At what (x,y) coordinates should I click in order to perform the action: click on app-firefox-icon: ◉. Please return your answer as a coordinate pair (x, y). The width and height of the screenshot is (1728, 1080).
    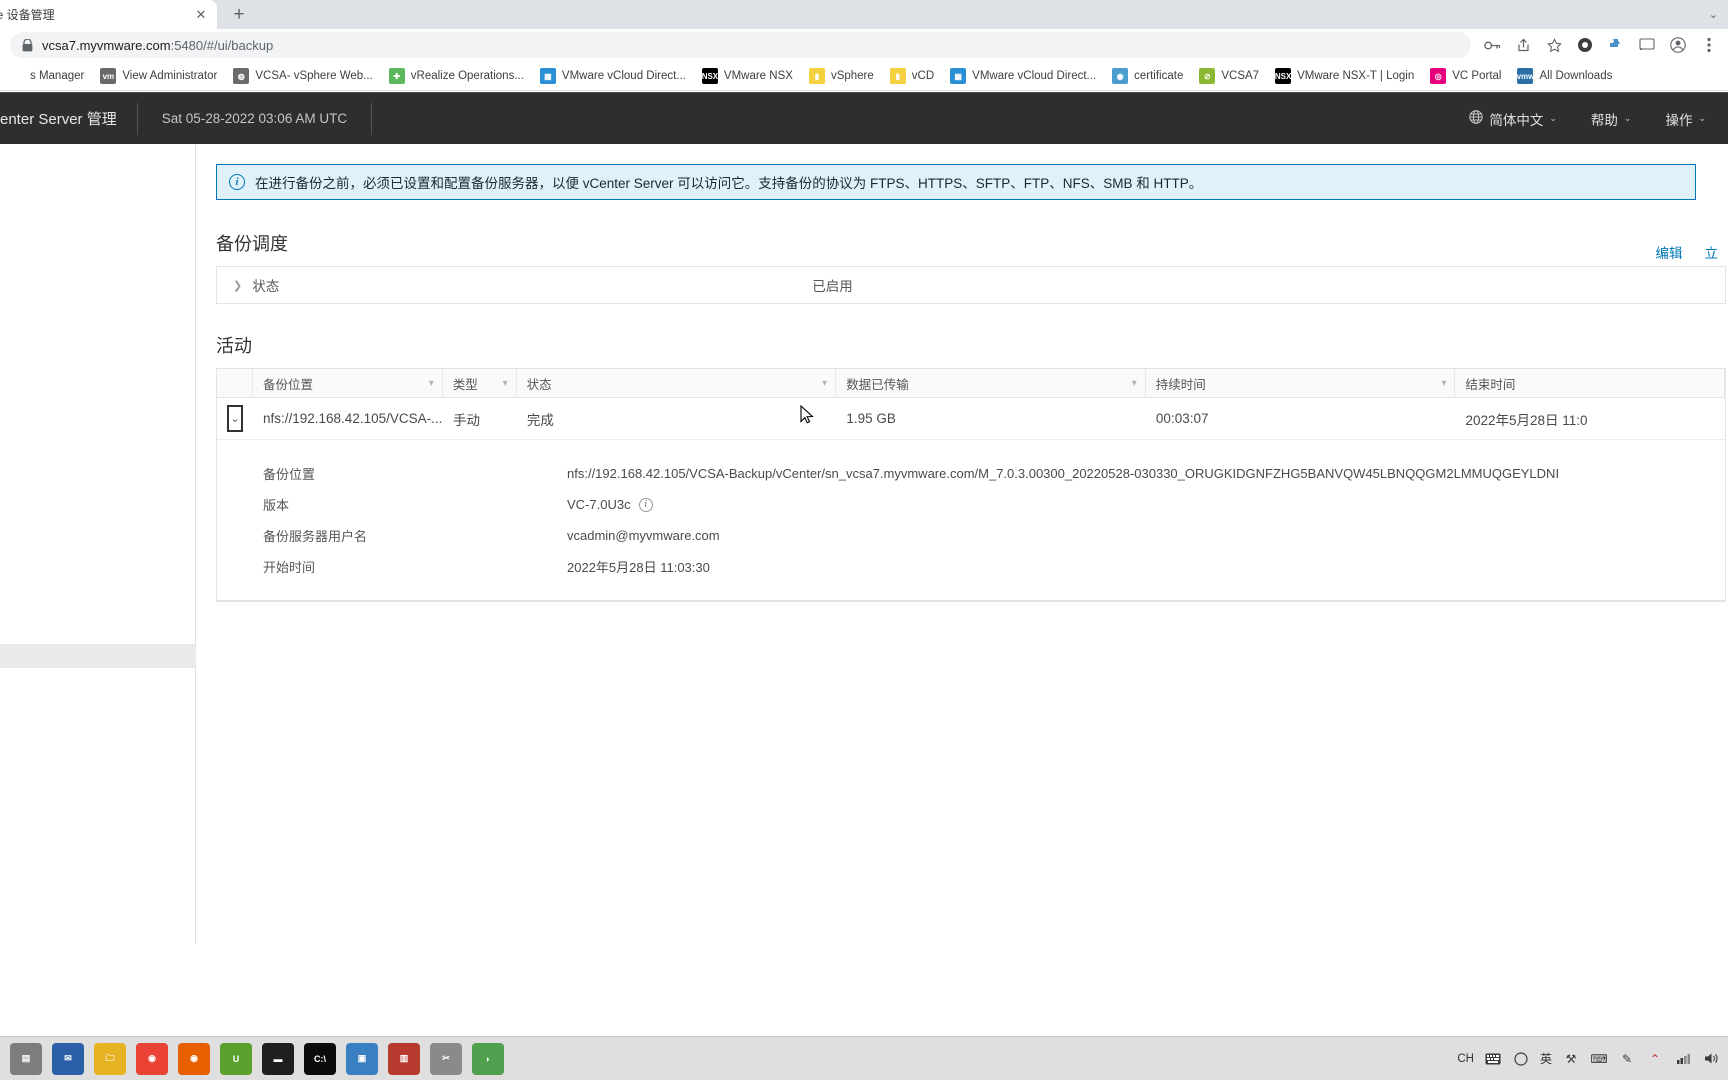
    Looking at the image, I should click on (194, 1058).